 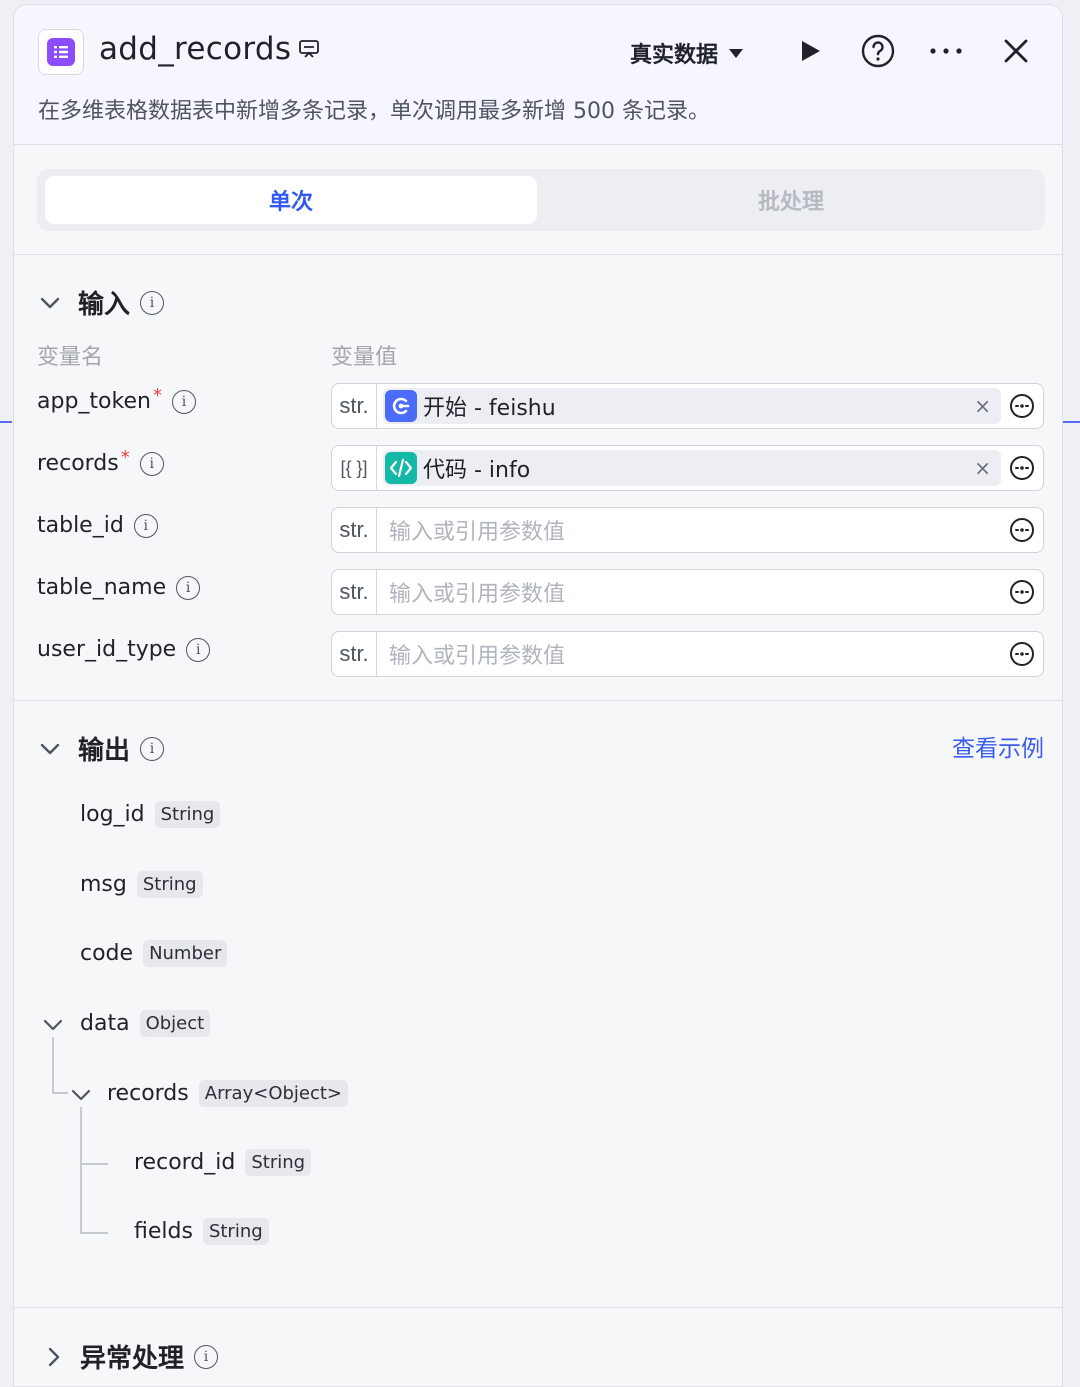 I want to click on output-field-data: data Object, so click(x=145, y=1023).